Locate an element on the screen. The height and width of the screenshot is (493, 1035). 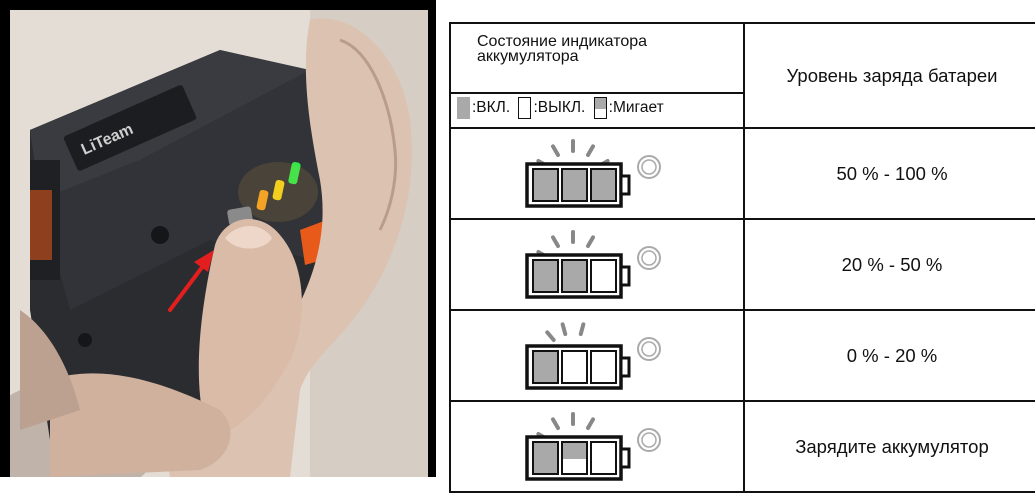
table-row: 50 % - 100 % is located at coordinates (742, 173).